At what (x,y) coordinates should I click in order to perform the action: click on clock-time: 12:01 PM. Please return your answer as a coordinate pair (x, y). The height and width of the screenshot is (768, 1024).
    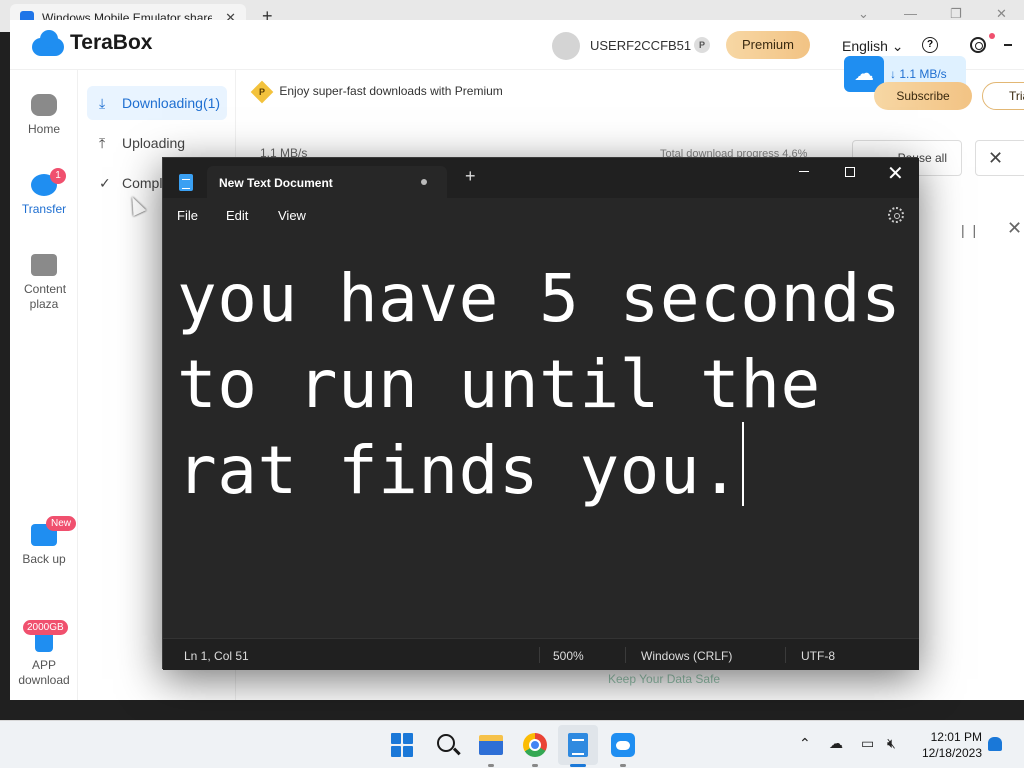
    Looking at the image, I should click on (956, 737).